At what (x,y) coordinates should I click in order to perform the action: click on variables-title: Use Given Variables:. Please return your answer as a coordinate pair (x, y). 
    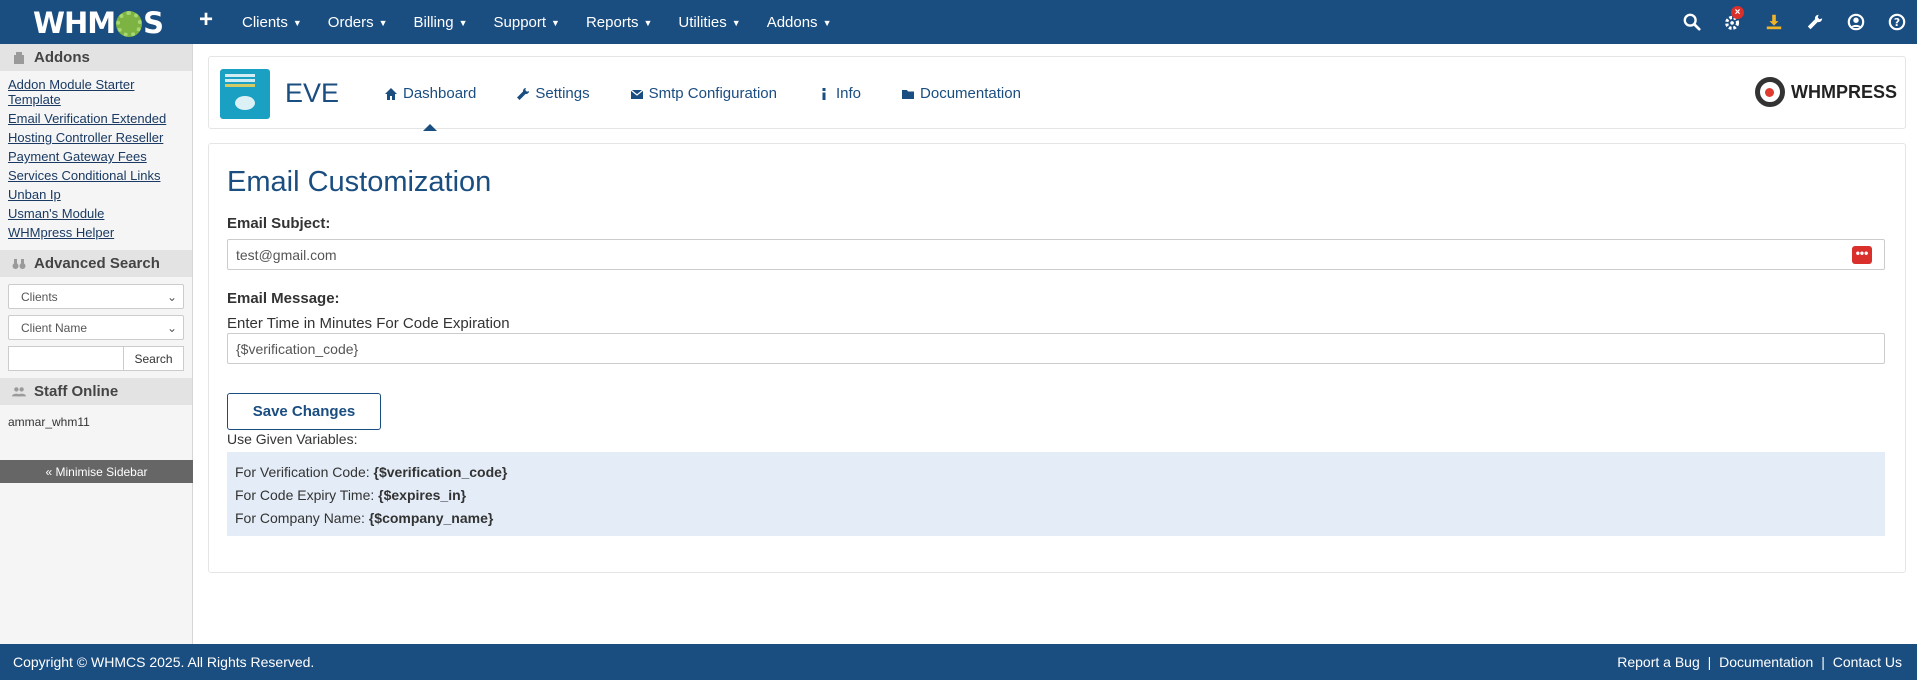
    Looking at the image, I should click on (292, 439).